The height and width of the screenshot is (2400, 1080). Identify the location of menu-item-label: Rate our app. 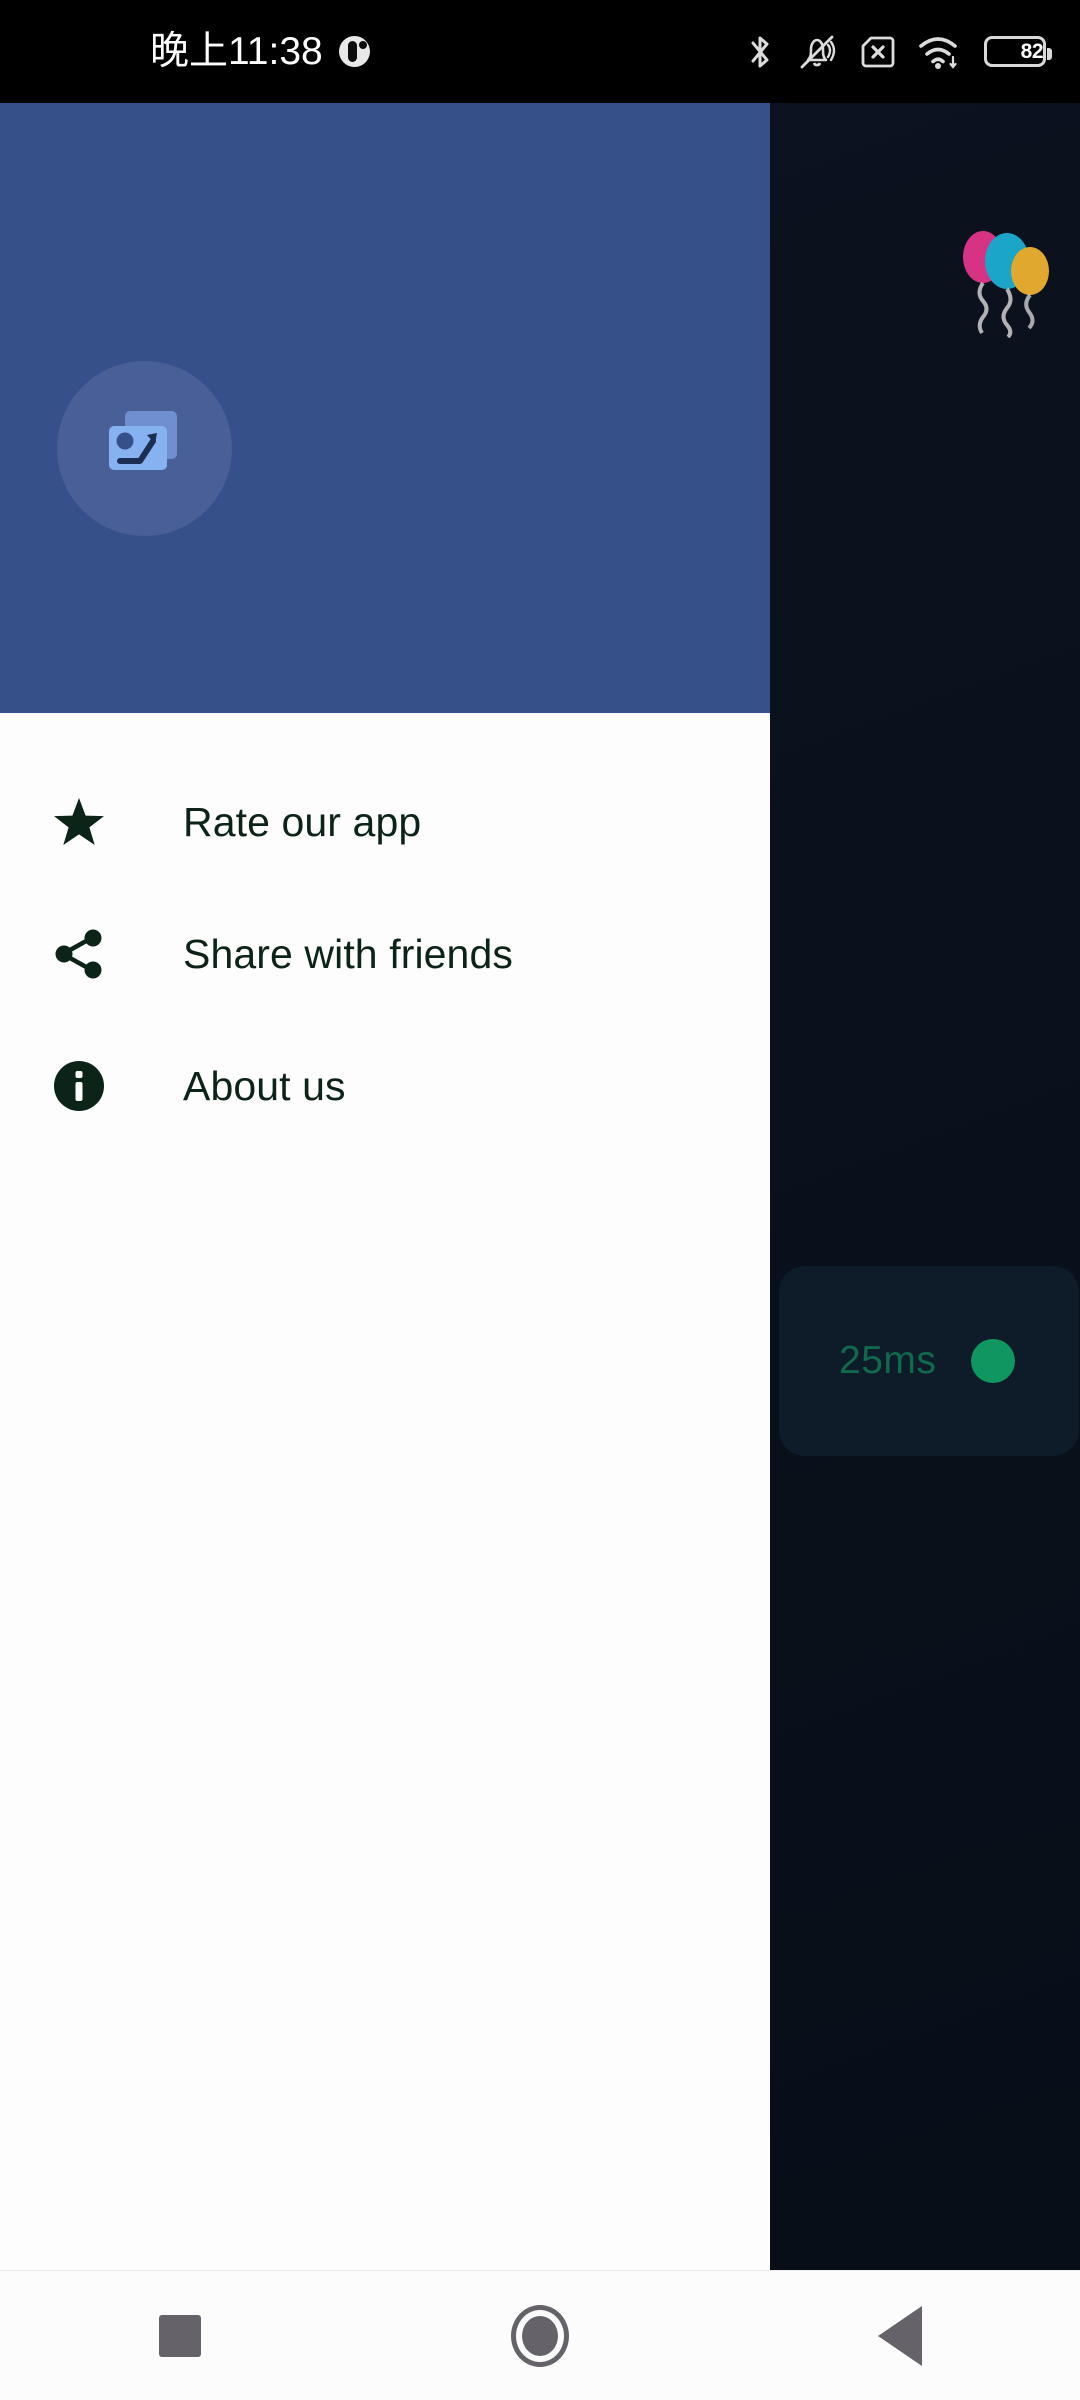
(302, 821).